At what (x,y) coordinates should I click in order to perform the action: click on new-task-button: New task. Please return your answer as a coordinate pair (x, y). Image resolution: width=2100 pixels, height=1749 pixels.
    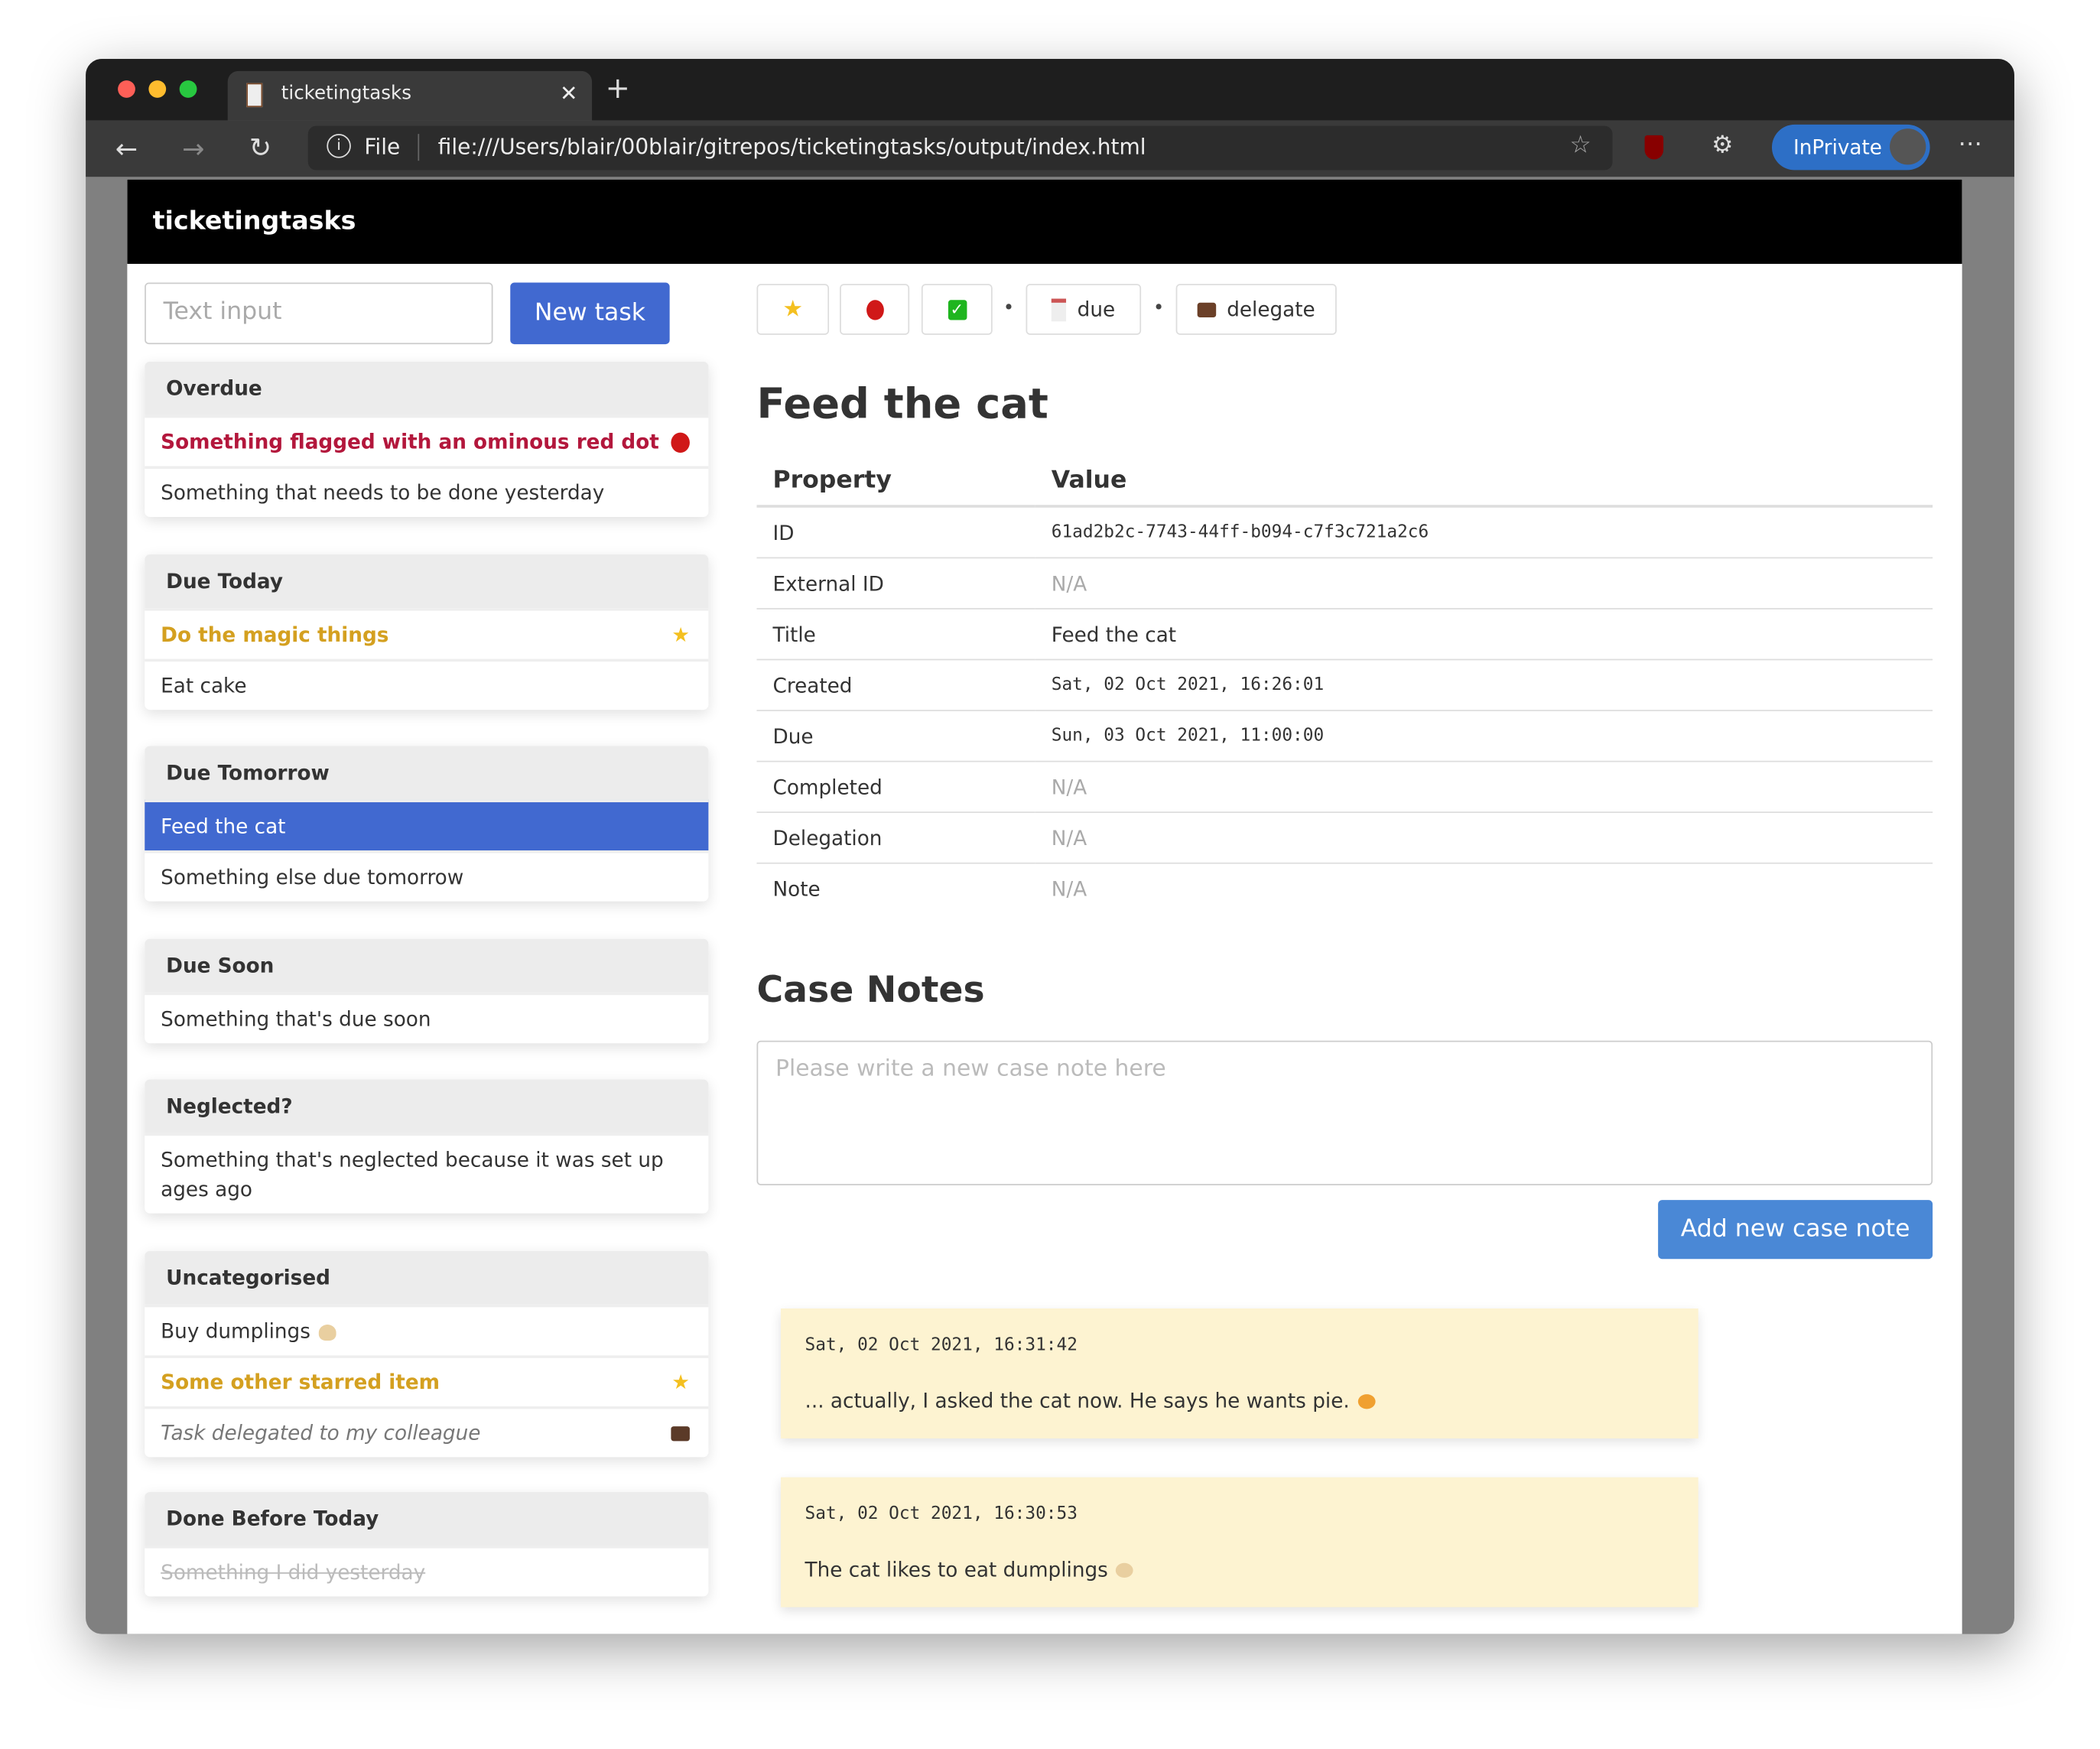
    Looking at the image, I should click on (590, 314).